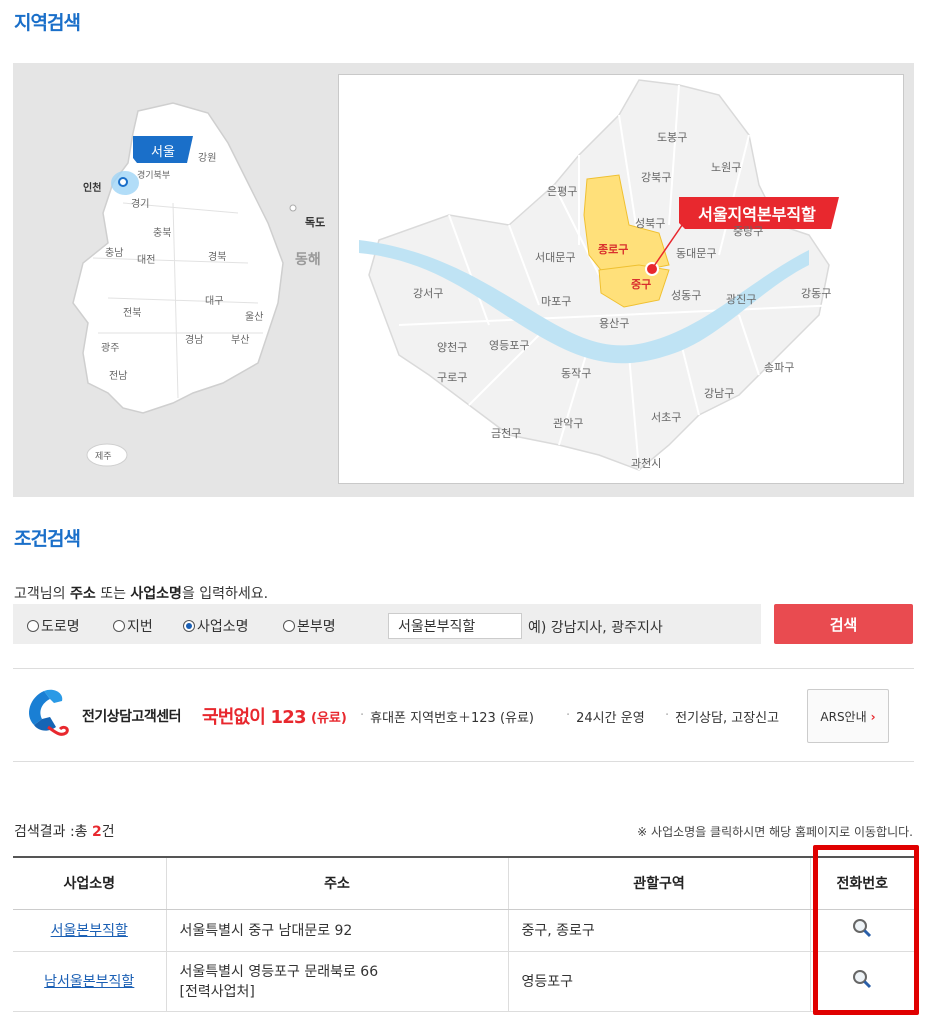 This screenshot has height=1024, width=925. Describe the element at coordinates (686, 295) in the screenshot. I see `district-label: 성동구` at that location.